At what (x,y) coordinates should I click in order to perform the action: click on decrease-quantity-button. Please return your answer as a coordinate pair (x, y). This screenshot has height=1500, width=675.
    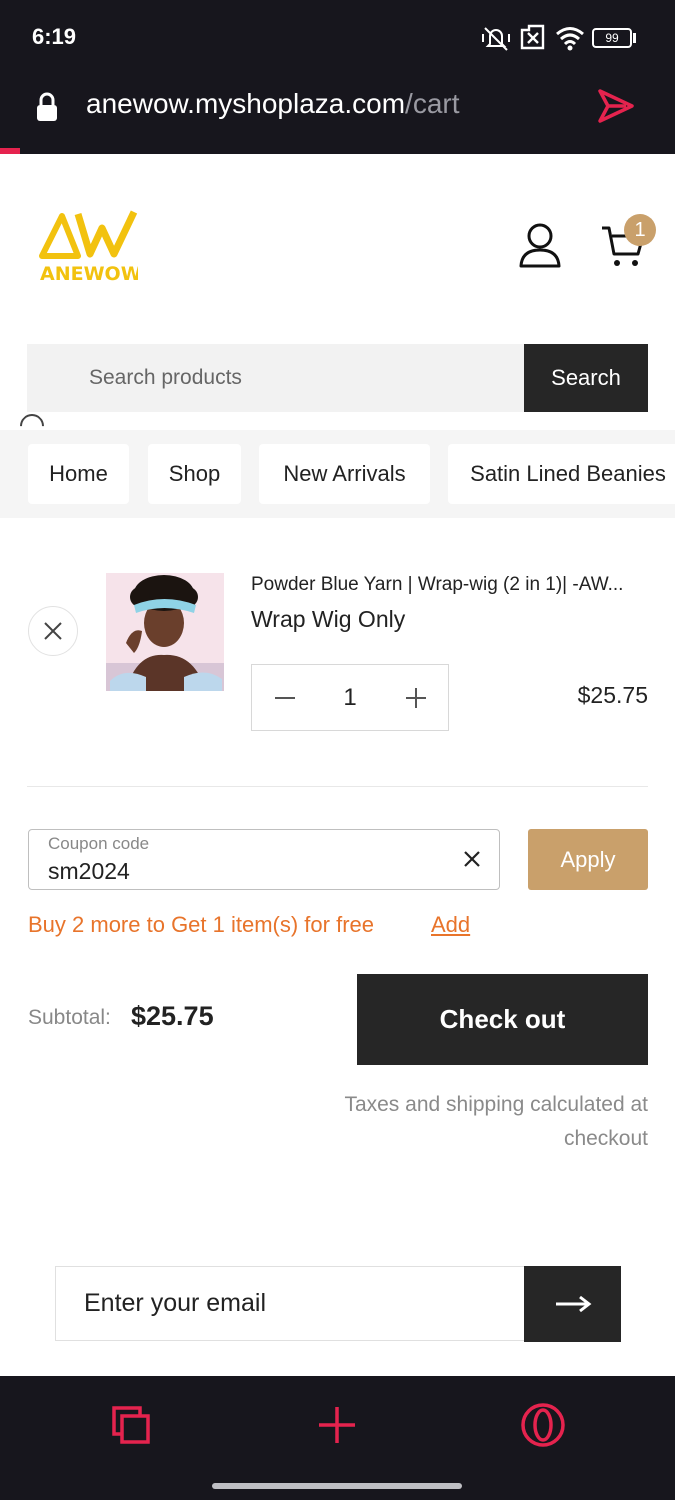
    Looking at the image, I should click on (285, 698).